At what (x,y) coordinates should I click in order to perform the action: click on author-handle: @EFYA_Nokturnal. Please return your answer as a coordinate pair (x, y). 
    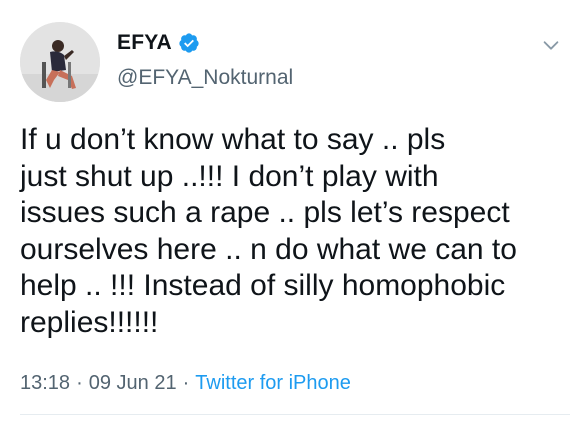
    Looking at the image, I should click on (205, 78).